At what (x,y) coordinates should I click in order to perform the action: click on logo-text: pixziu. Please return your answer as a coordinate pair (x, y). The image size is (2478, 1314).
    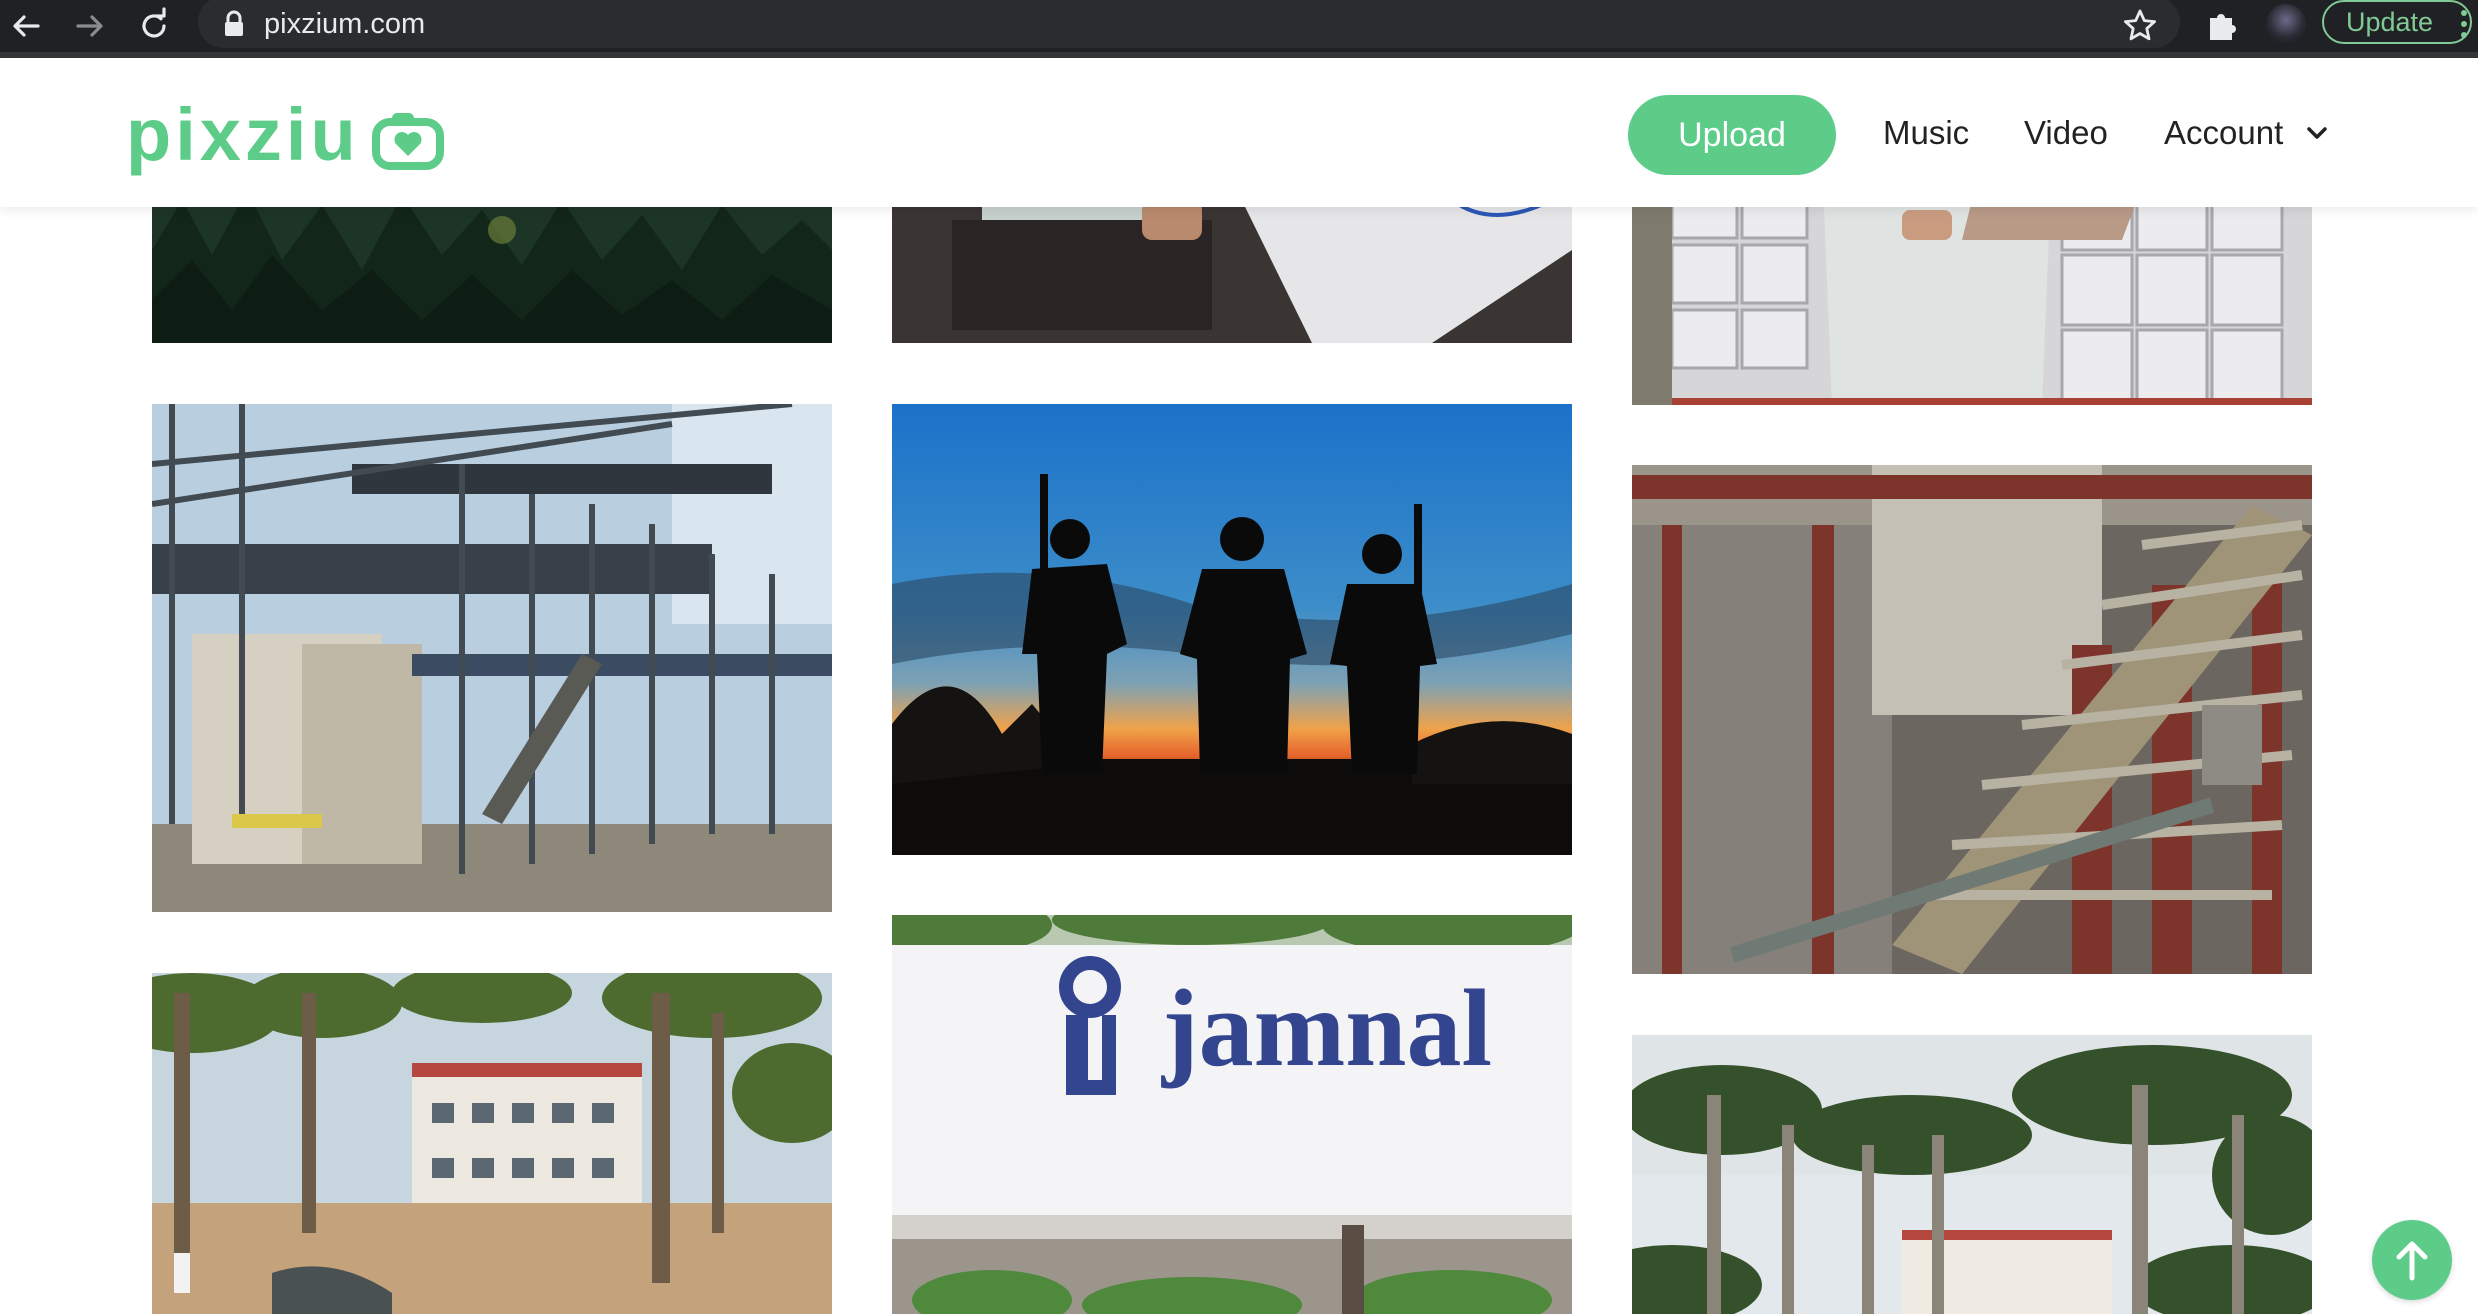
    Looking at the image, I should click on (243, 134).